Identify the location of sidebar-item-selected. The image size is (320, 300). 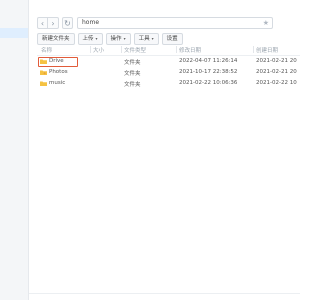
(14, 33).